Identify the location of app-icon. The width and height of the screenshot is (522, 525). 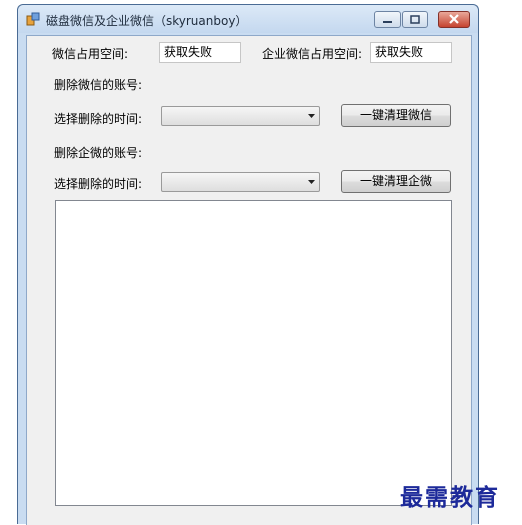
(33, 19).